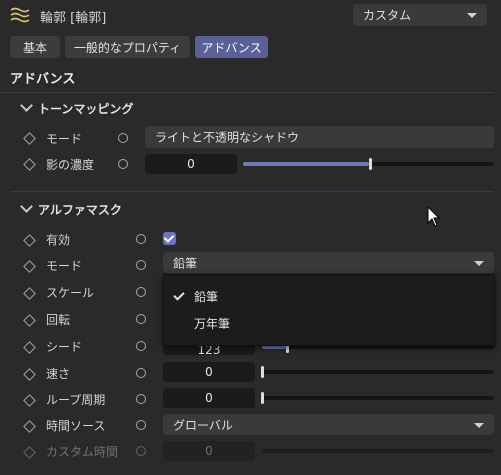 Image resolution: width=501 pixels, height=475 pixels. I want to click on custom-time-input: 0, so click(209, 451).